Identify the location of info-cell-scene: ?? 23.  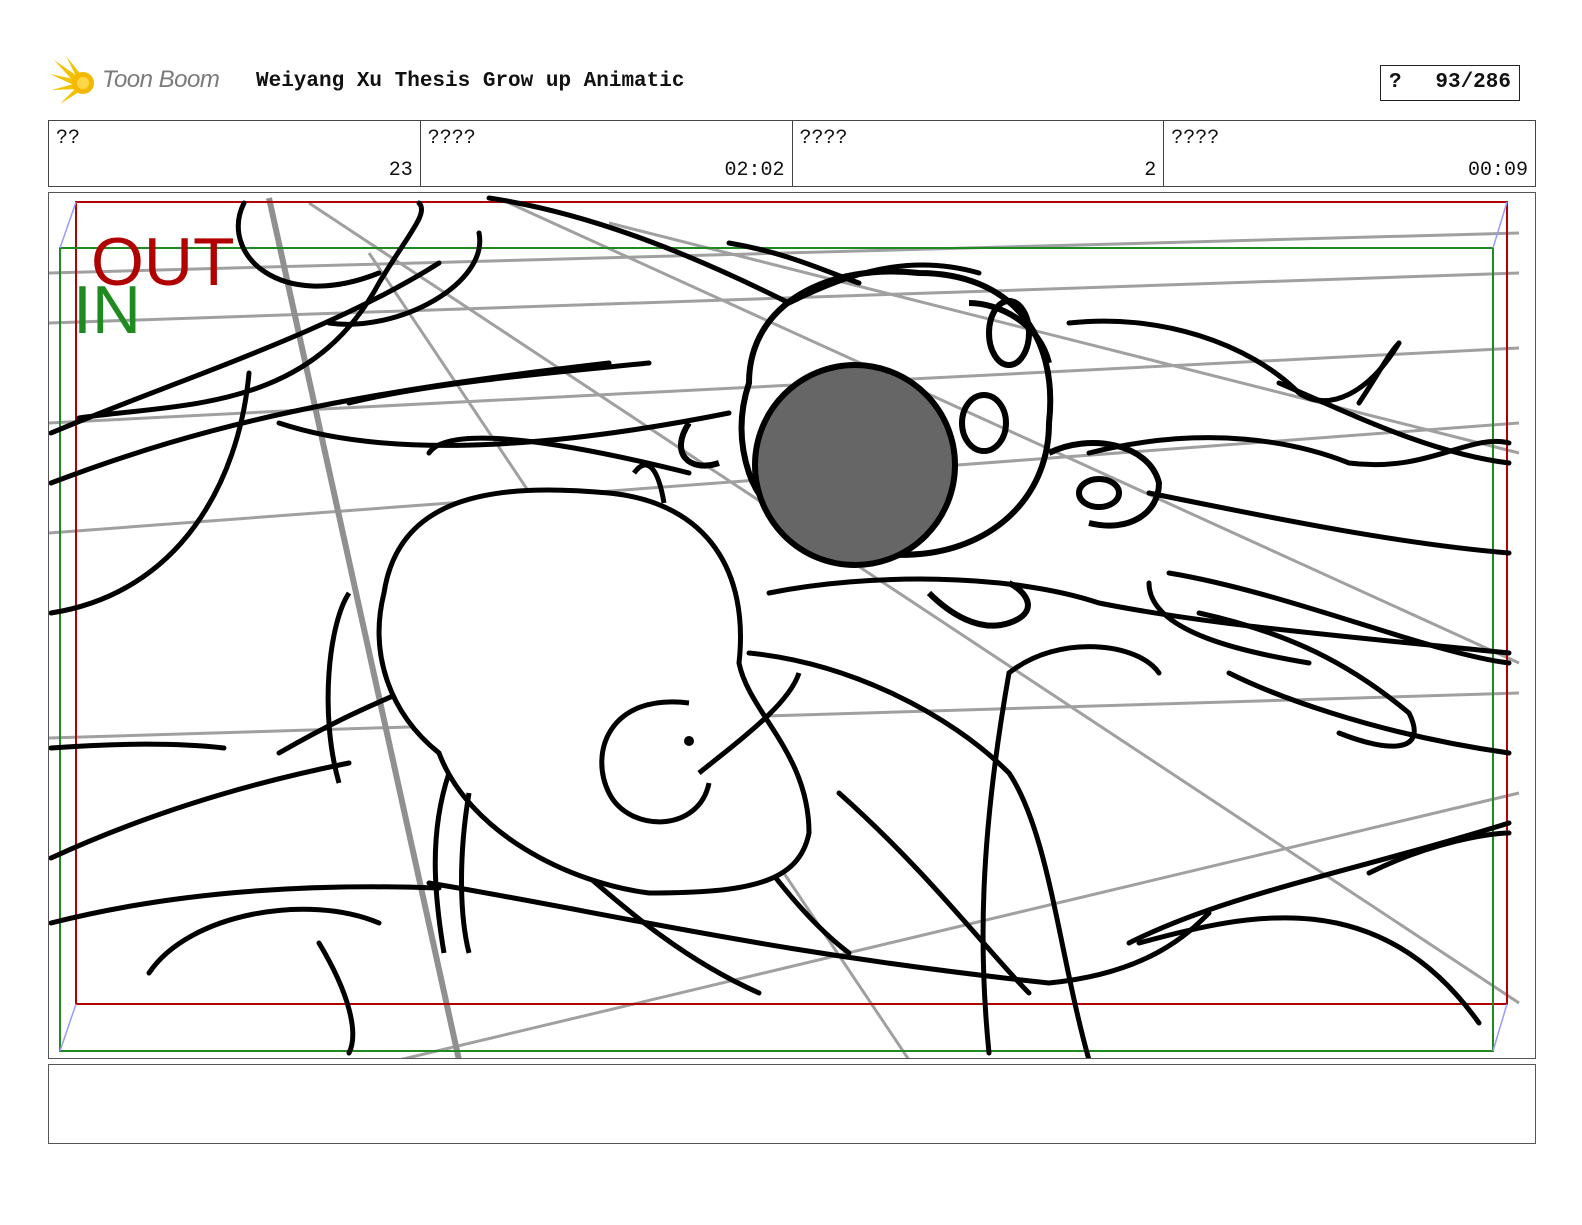
(235, 153).